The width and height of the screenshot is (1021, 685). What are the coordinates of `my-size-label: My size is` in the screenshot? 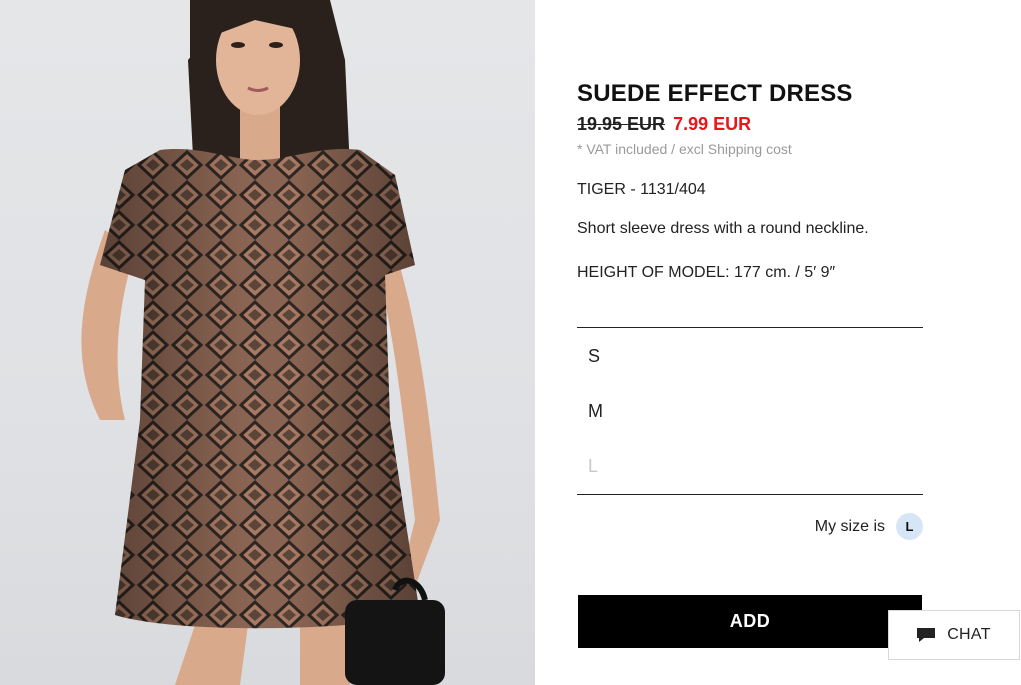 It's located at (849, 526).